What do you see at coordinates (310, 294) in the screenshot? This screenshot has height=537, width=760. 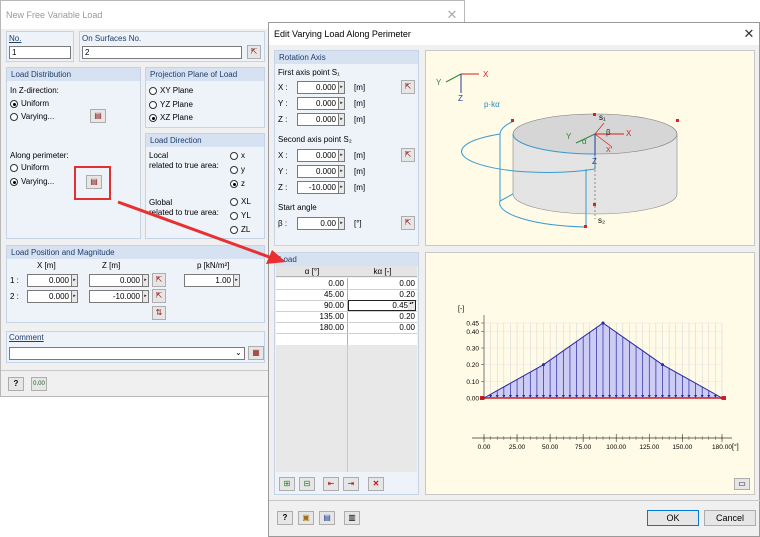 I see `table-row: 45.00` at bounding box center [310, 294].